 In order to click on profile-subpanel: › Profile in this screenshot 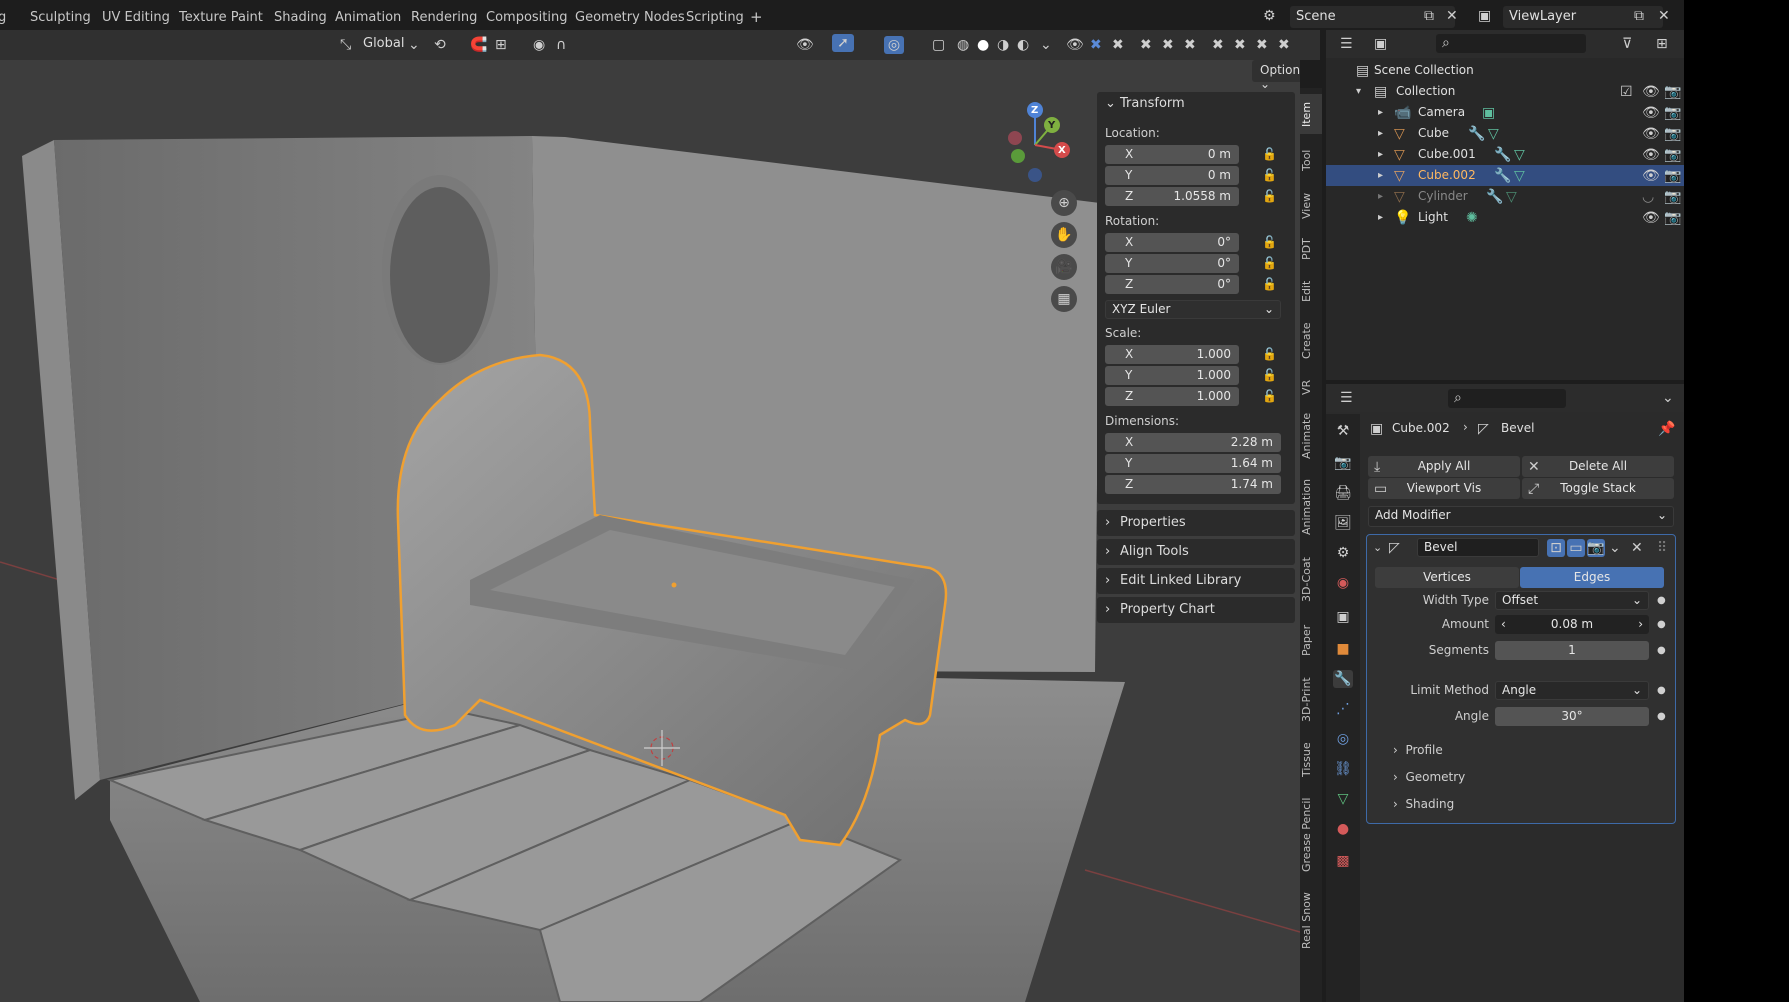, I will do `click(1418, 750)`.